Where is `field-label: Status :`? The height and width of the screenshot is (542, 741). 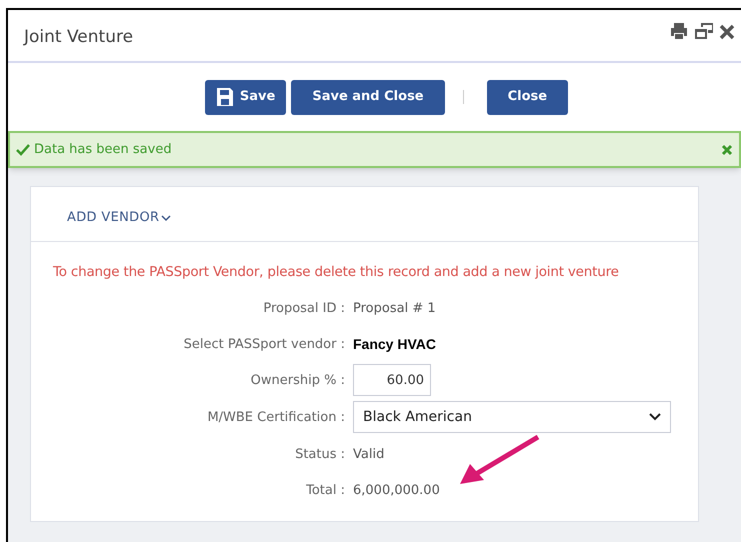
field-label: Status : is located at coordinates (320, 455).